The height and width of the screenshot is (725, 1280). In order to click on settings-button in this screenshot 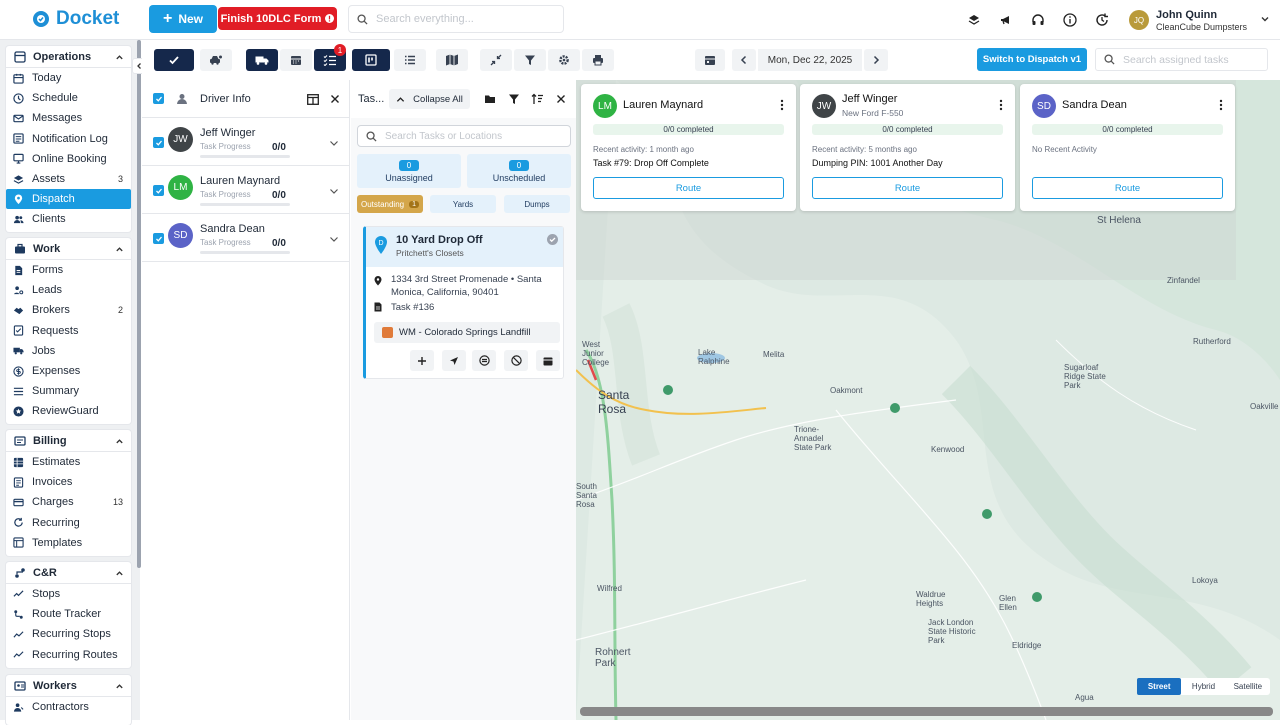, I will do `click(564, 60)`.